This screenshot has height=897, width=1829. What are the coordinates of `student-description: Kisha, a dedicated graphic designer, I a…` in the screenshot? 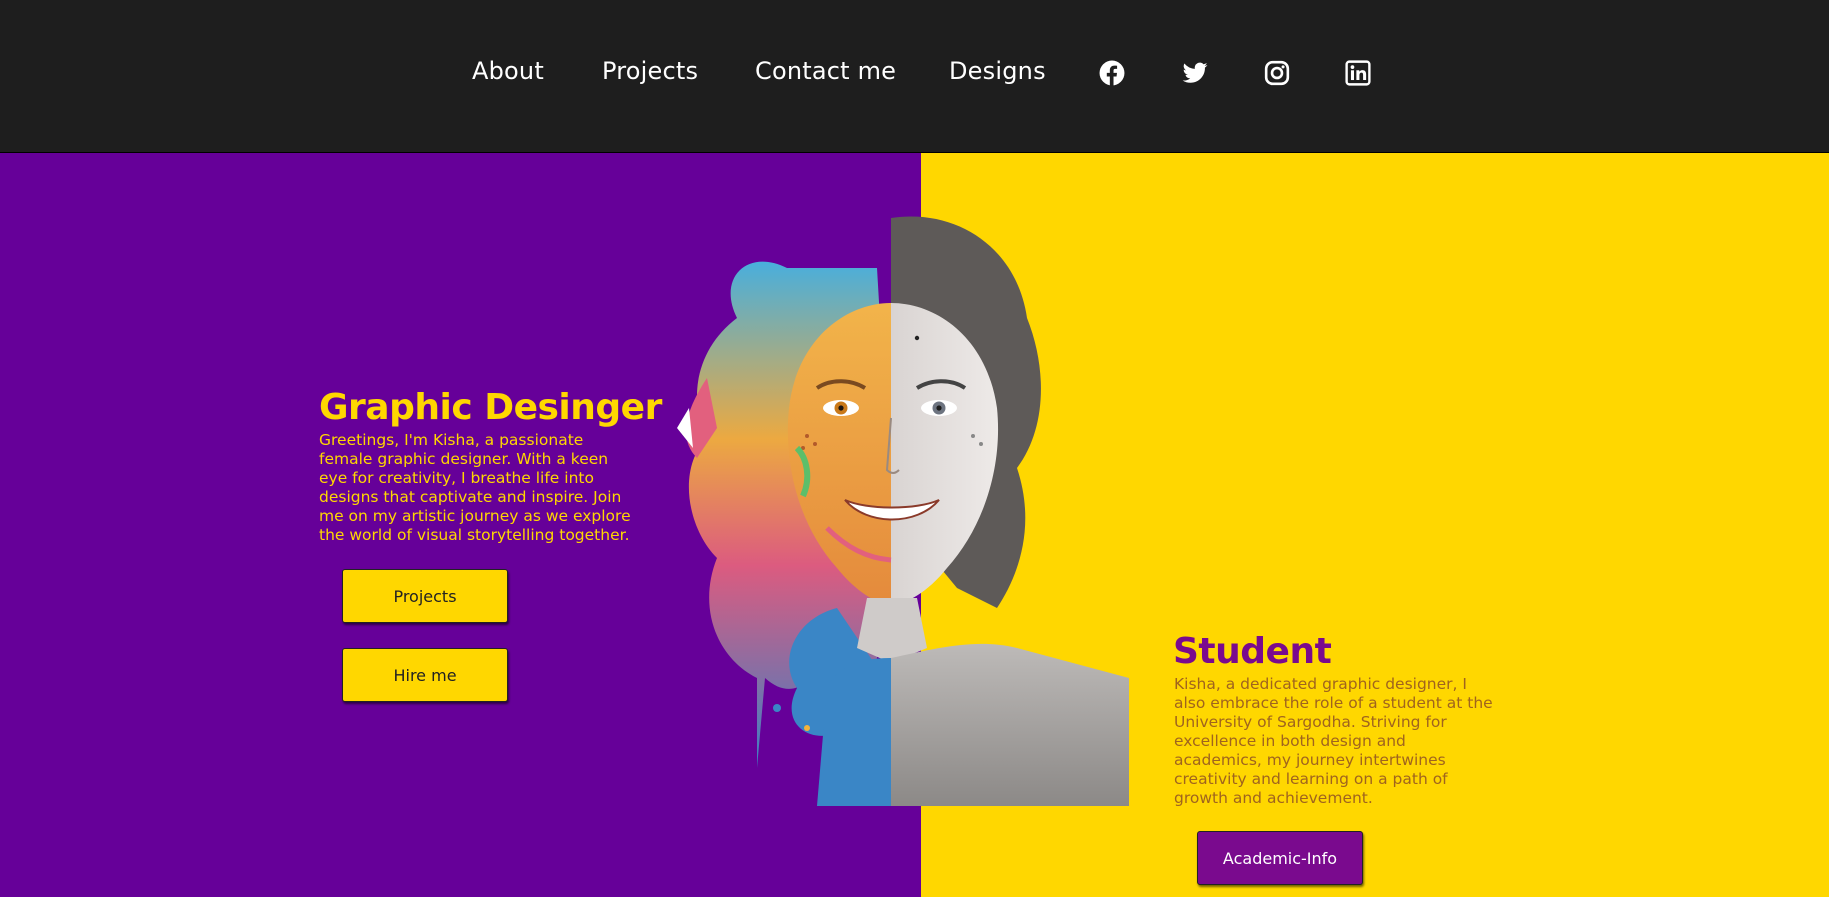 It's located at (1333, 741).